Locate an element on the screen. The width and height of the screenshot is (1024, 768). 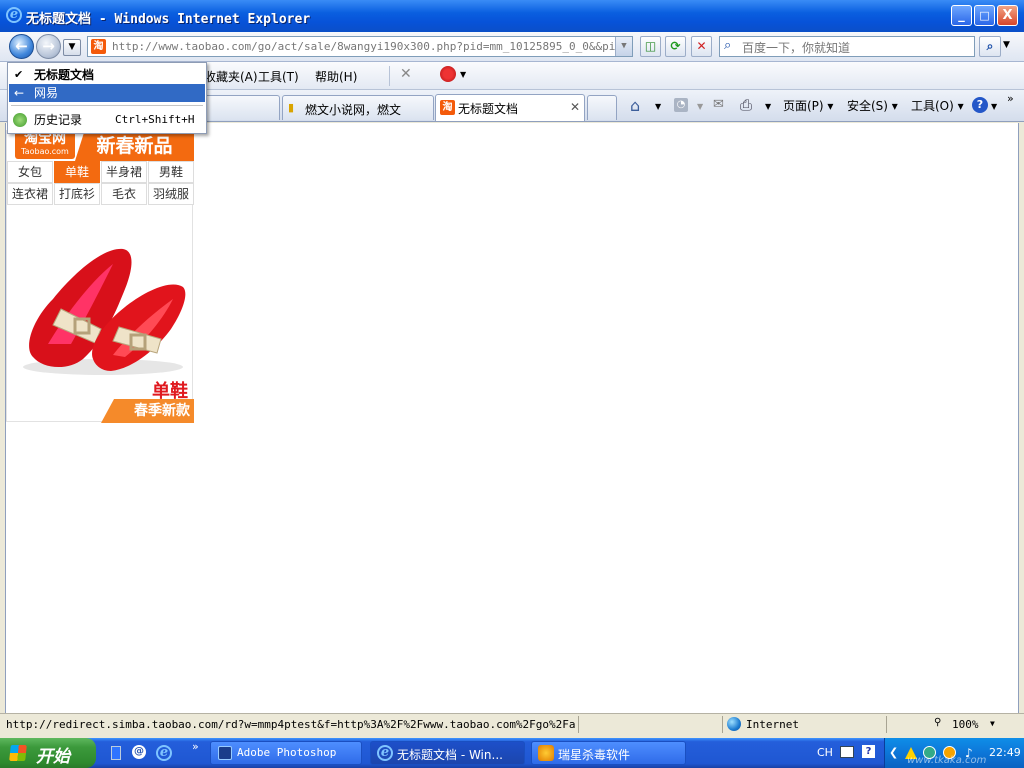
clock: 22:49 is located at coordinates (1005, 752).